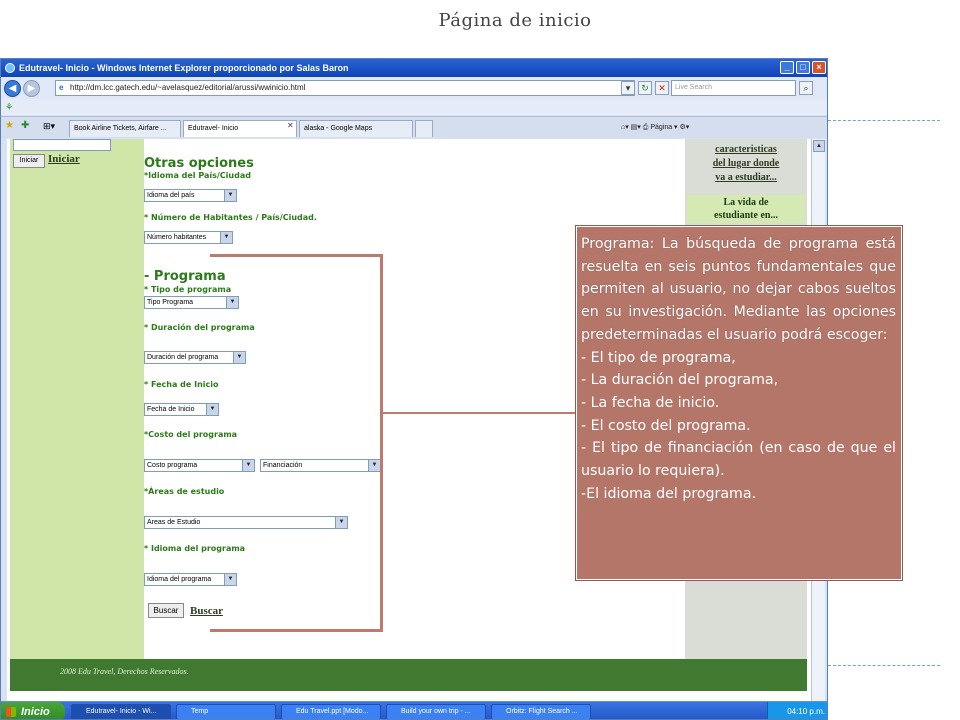  Describe the element at coordinates (240, 128) in the screenshot. I see `tab-edutravel: Edutravel- Inicio` at that location.